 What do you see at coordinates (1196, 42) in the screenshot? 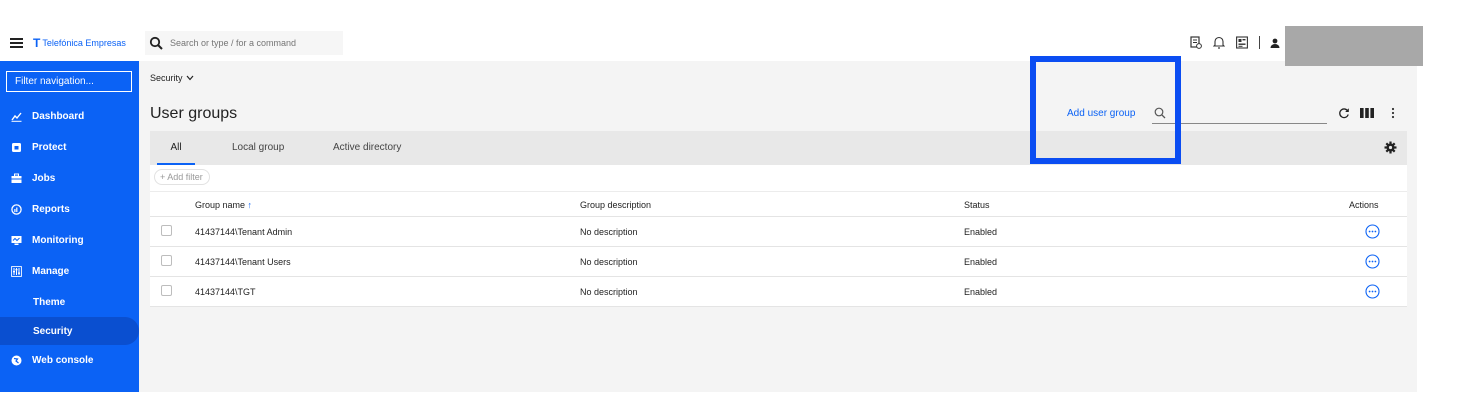
I see `backup-icon` at bounding box center [1196, 42].